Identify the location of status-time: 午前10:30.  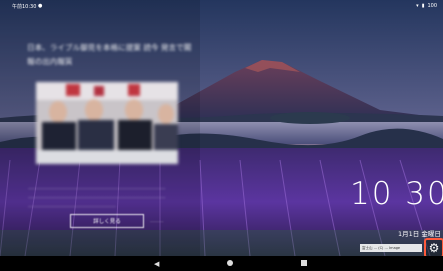
(24, 7).